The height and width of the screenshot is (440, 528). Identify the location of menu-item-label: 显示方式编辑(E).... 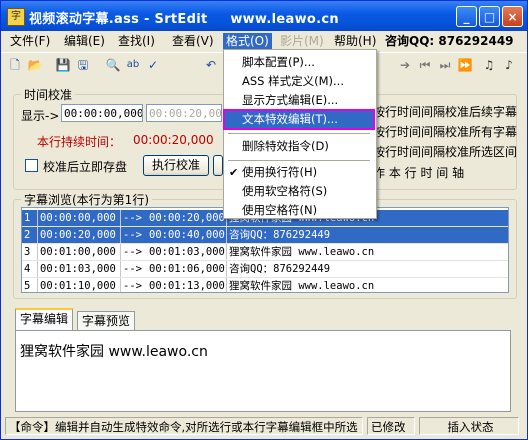
(290, 100).